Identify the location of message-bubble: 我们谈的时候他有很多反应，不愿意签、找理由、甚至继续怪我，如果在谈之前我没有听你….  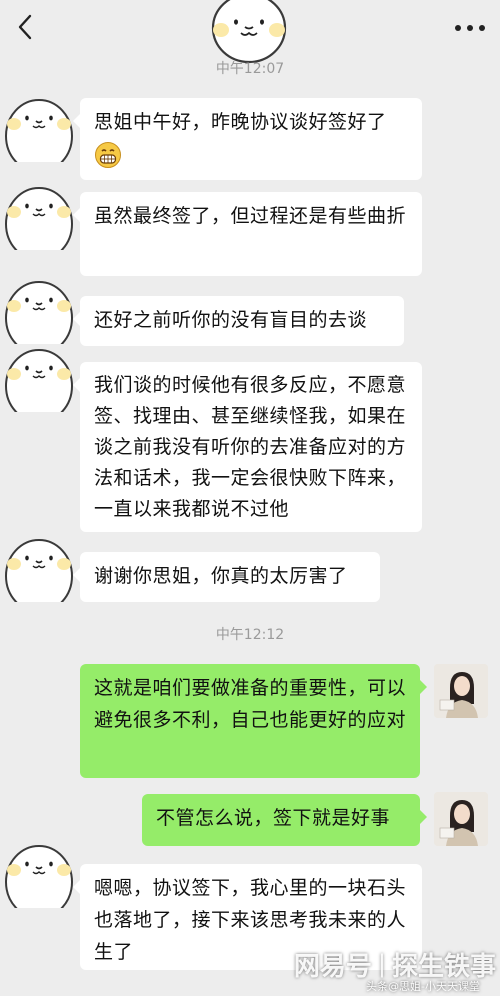
(247, 447).